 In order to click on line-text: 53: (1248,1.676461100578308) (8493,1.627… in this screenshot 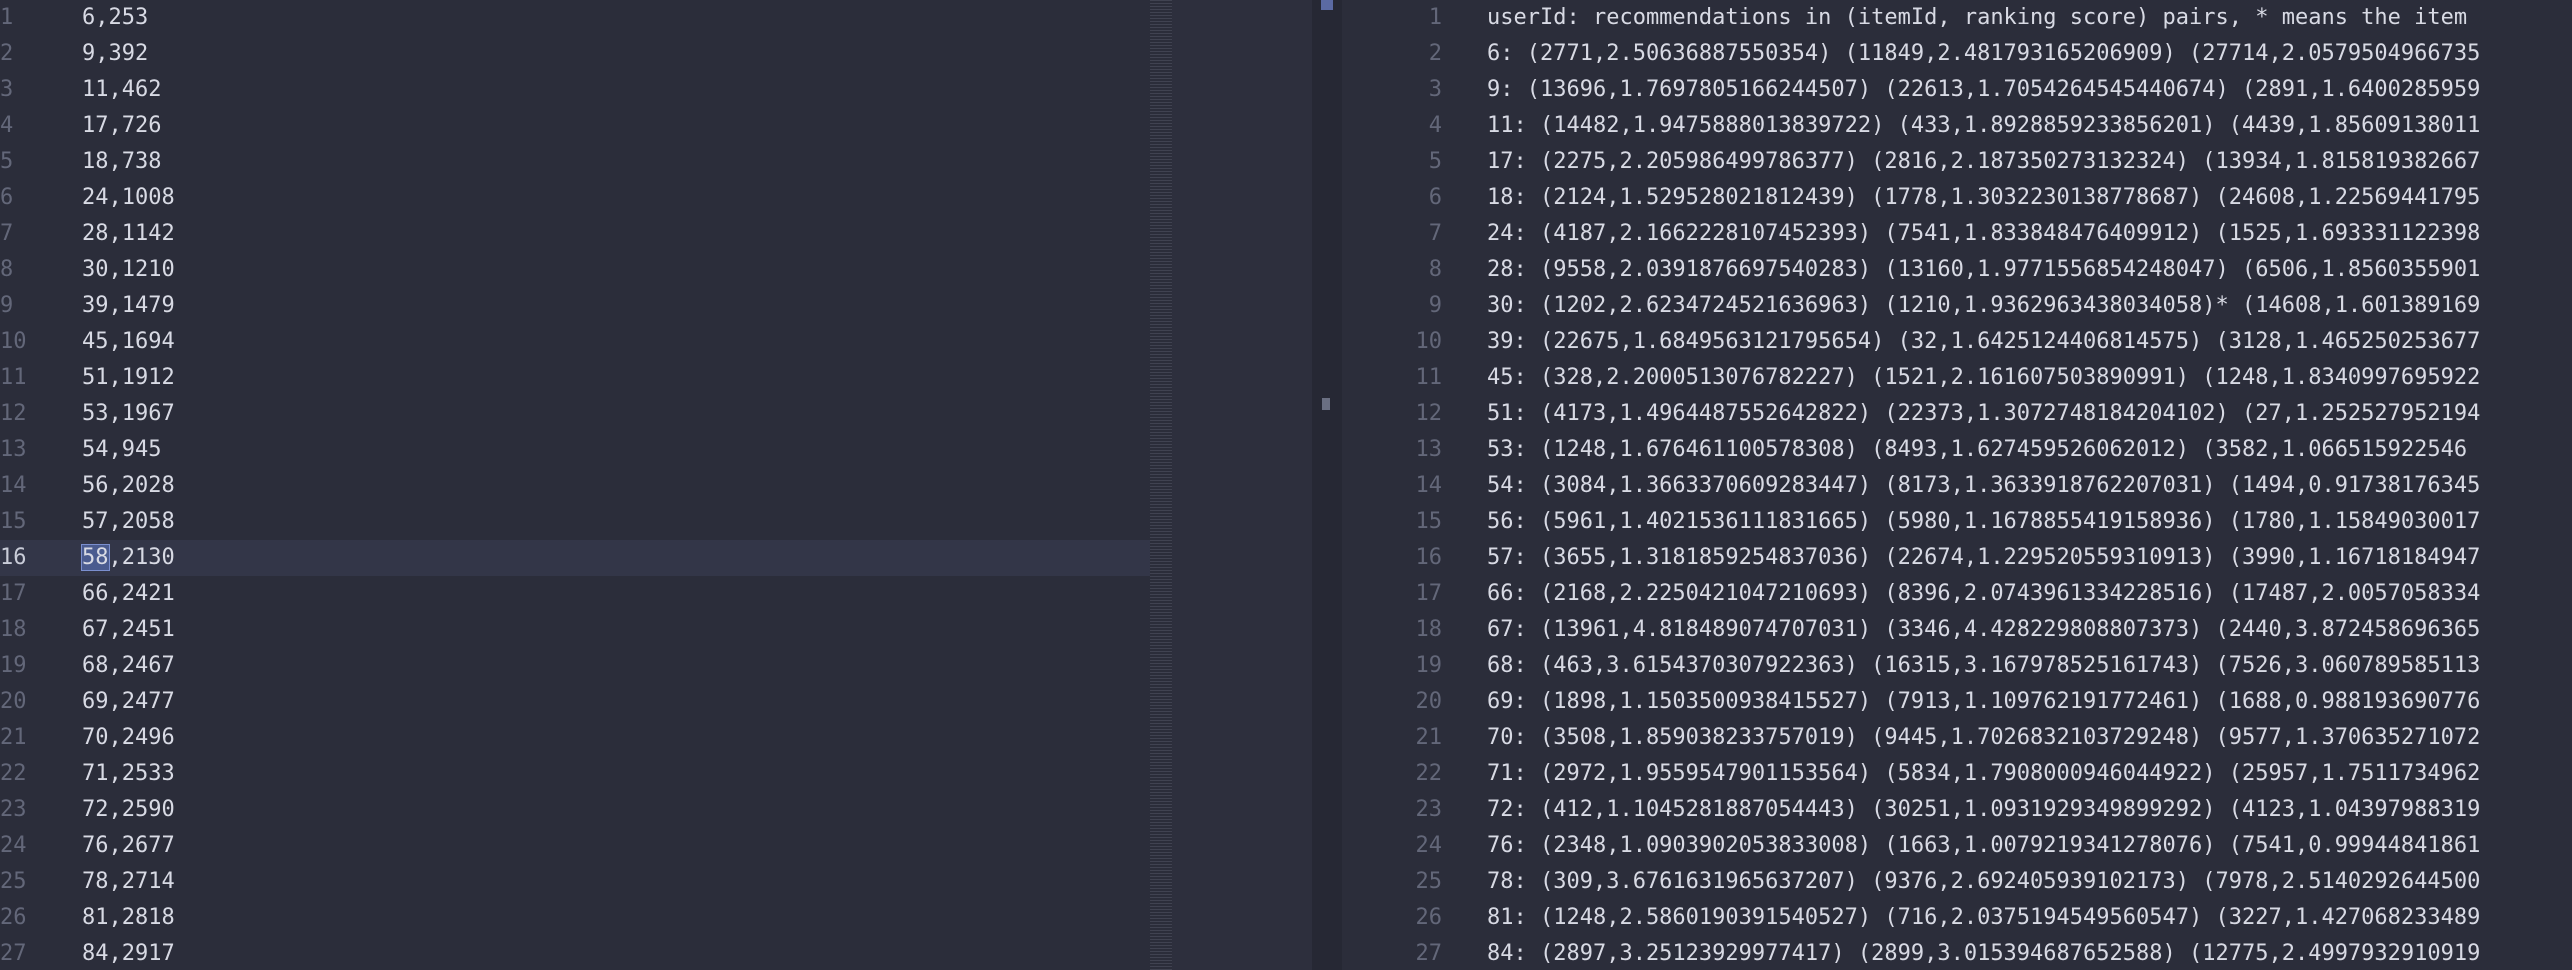, I will do `click(1977, 450)`.